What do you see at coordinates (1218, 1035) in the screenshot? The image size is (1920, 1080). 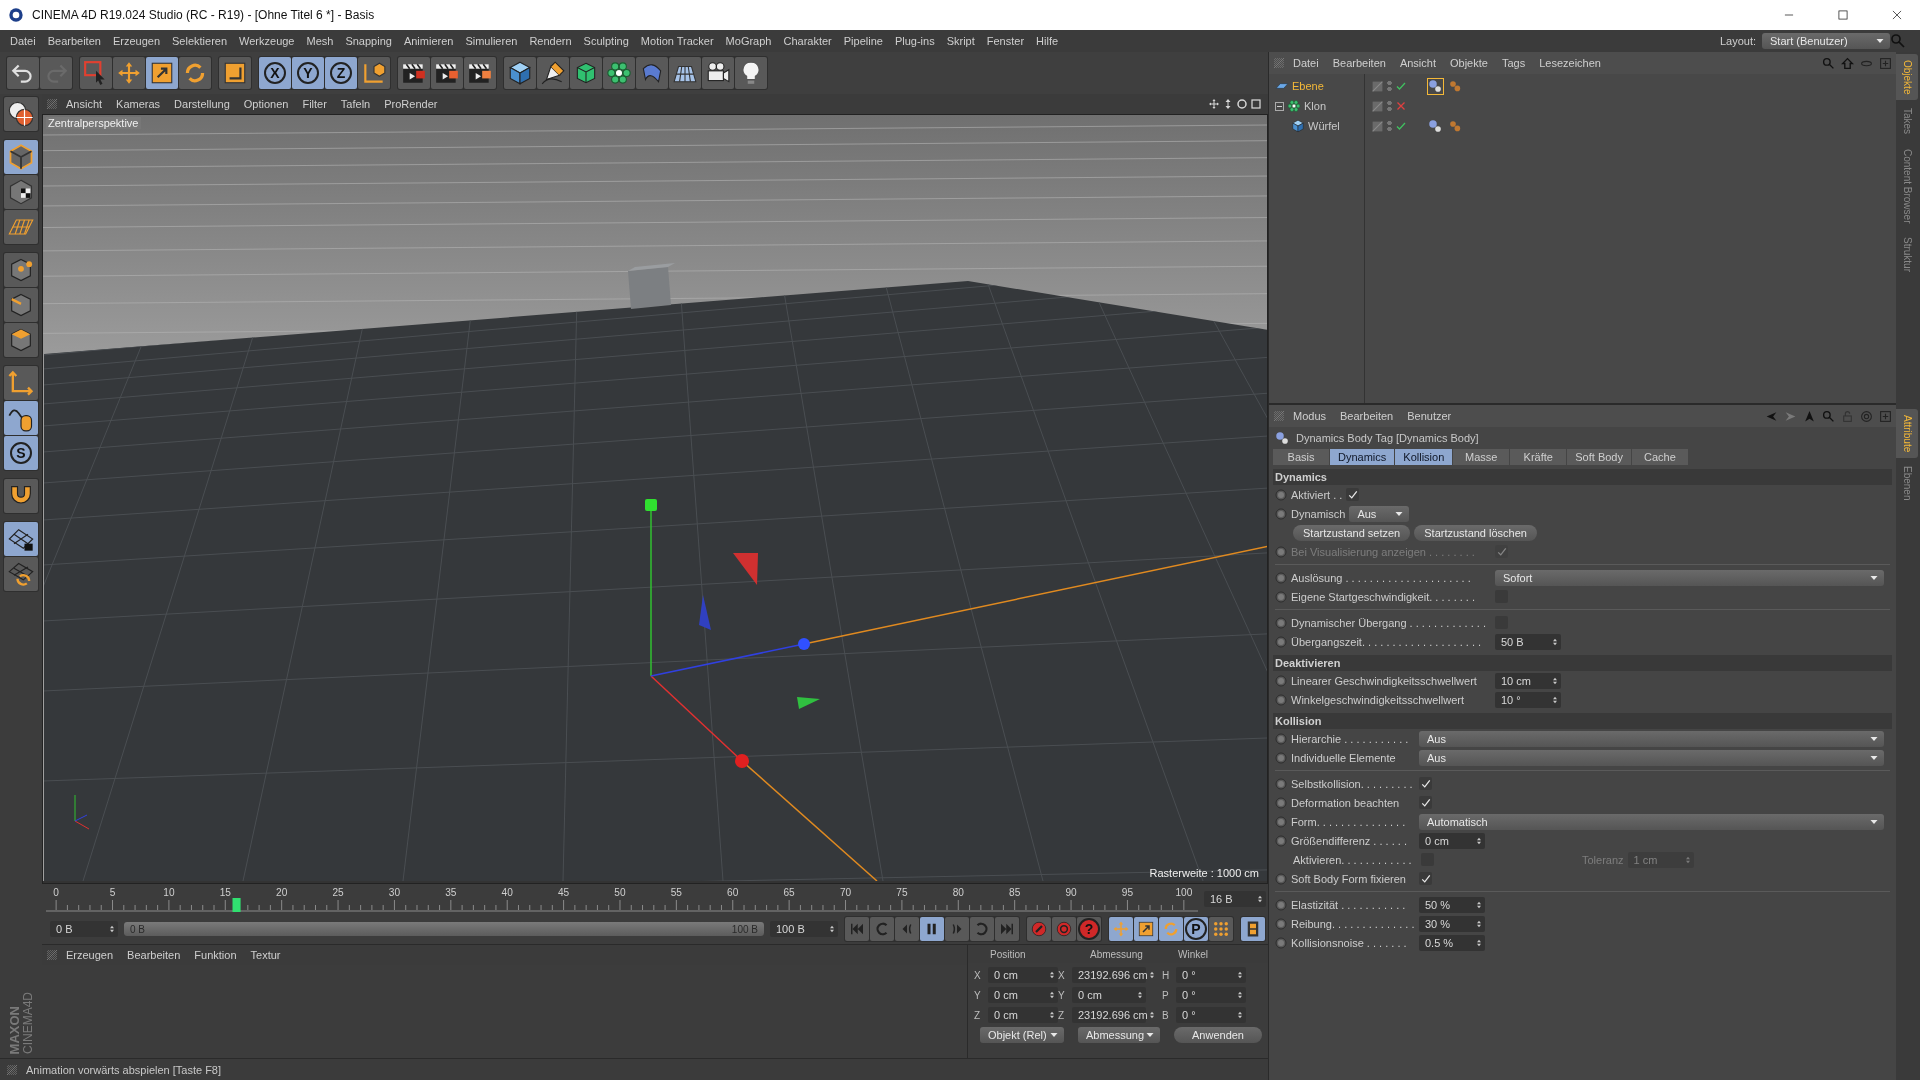 I see `apply-button: Anwenden` at bounding box center [1218, 1035].